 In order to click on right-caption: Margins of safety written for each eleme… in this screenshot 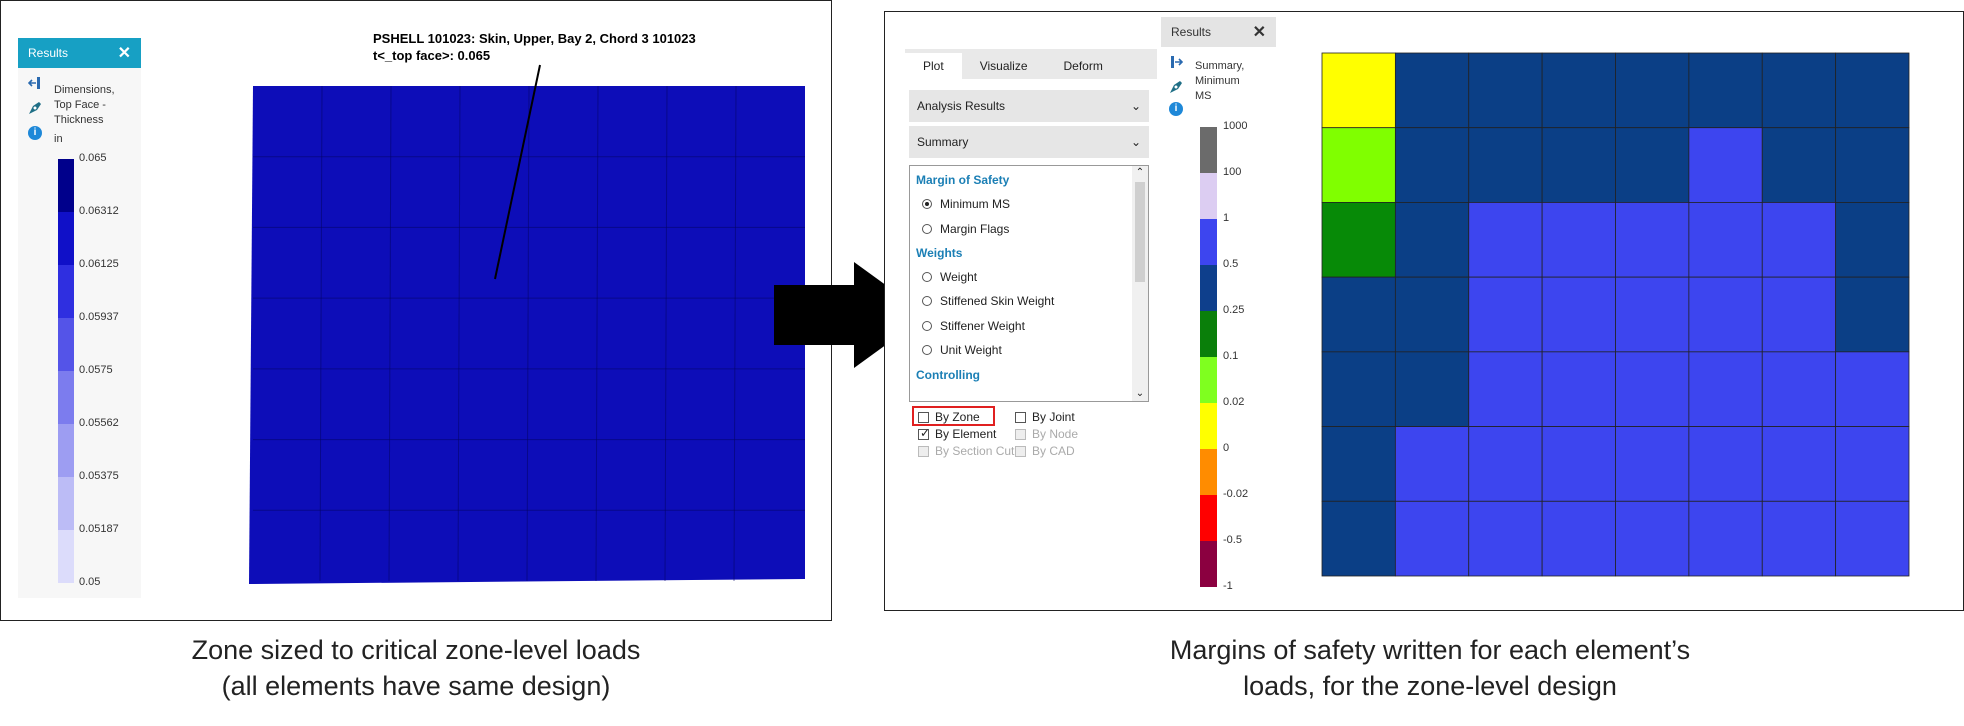, I will do `click(1430, 668)`.